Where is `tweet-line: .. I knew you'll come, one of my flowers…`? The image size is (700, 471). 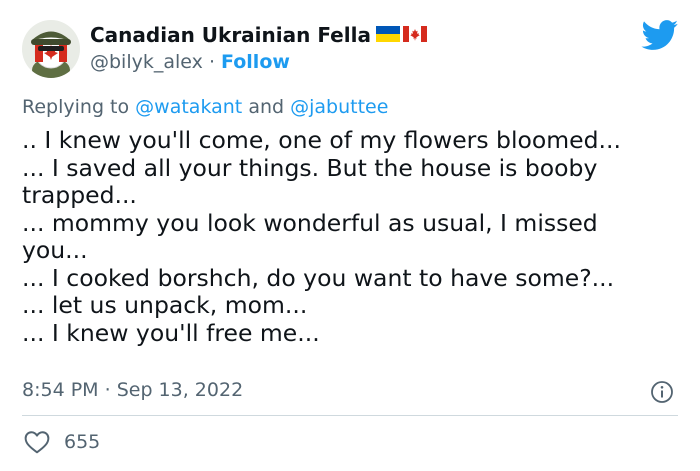
tweet-line: .. I knew you'll come, one of my flowers… is located at coordinates (321, 140).